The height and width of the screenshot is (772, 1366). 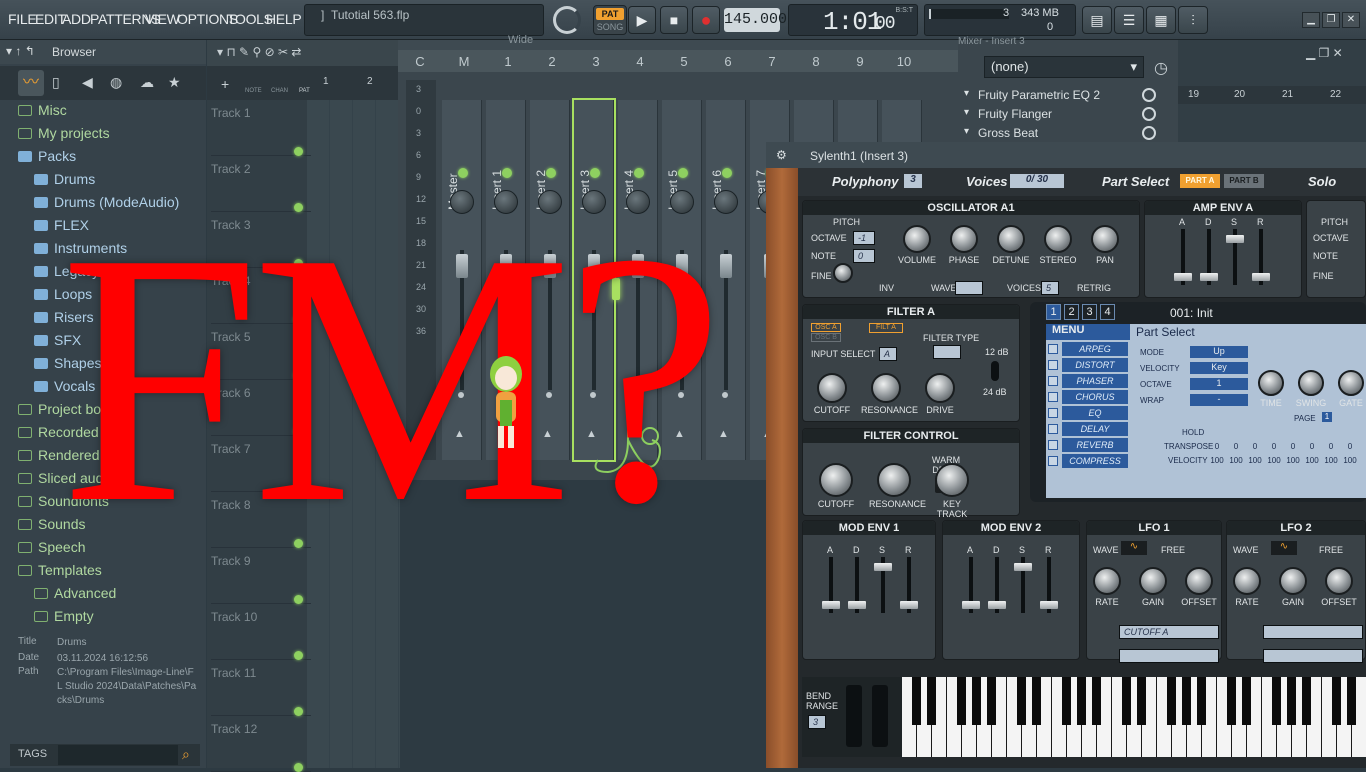 I want to click on polyphony-value: 3, so click(x=913, y=181).